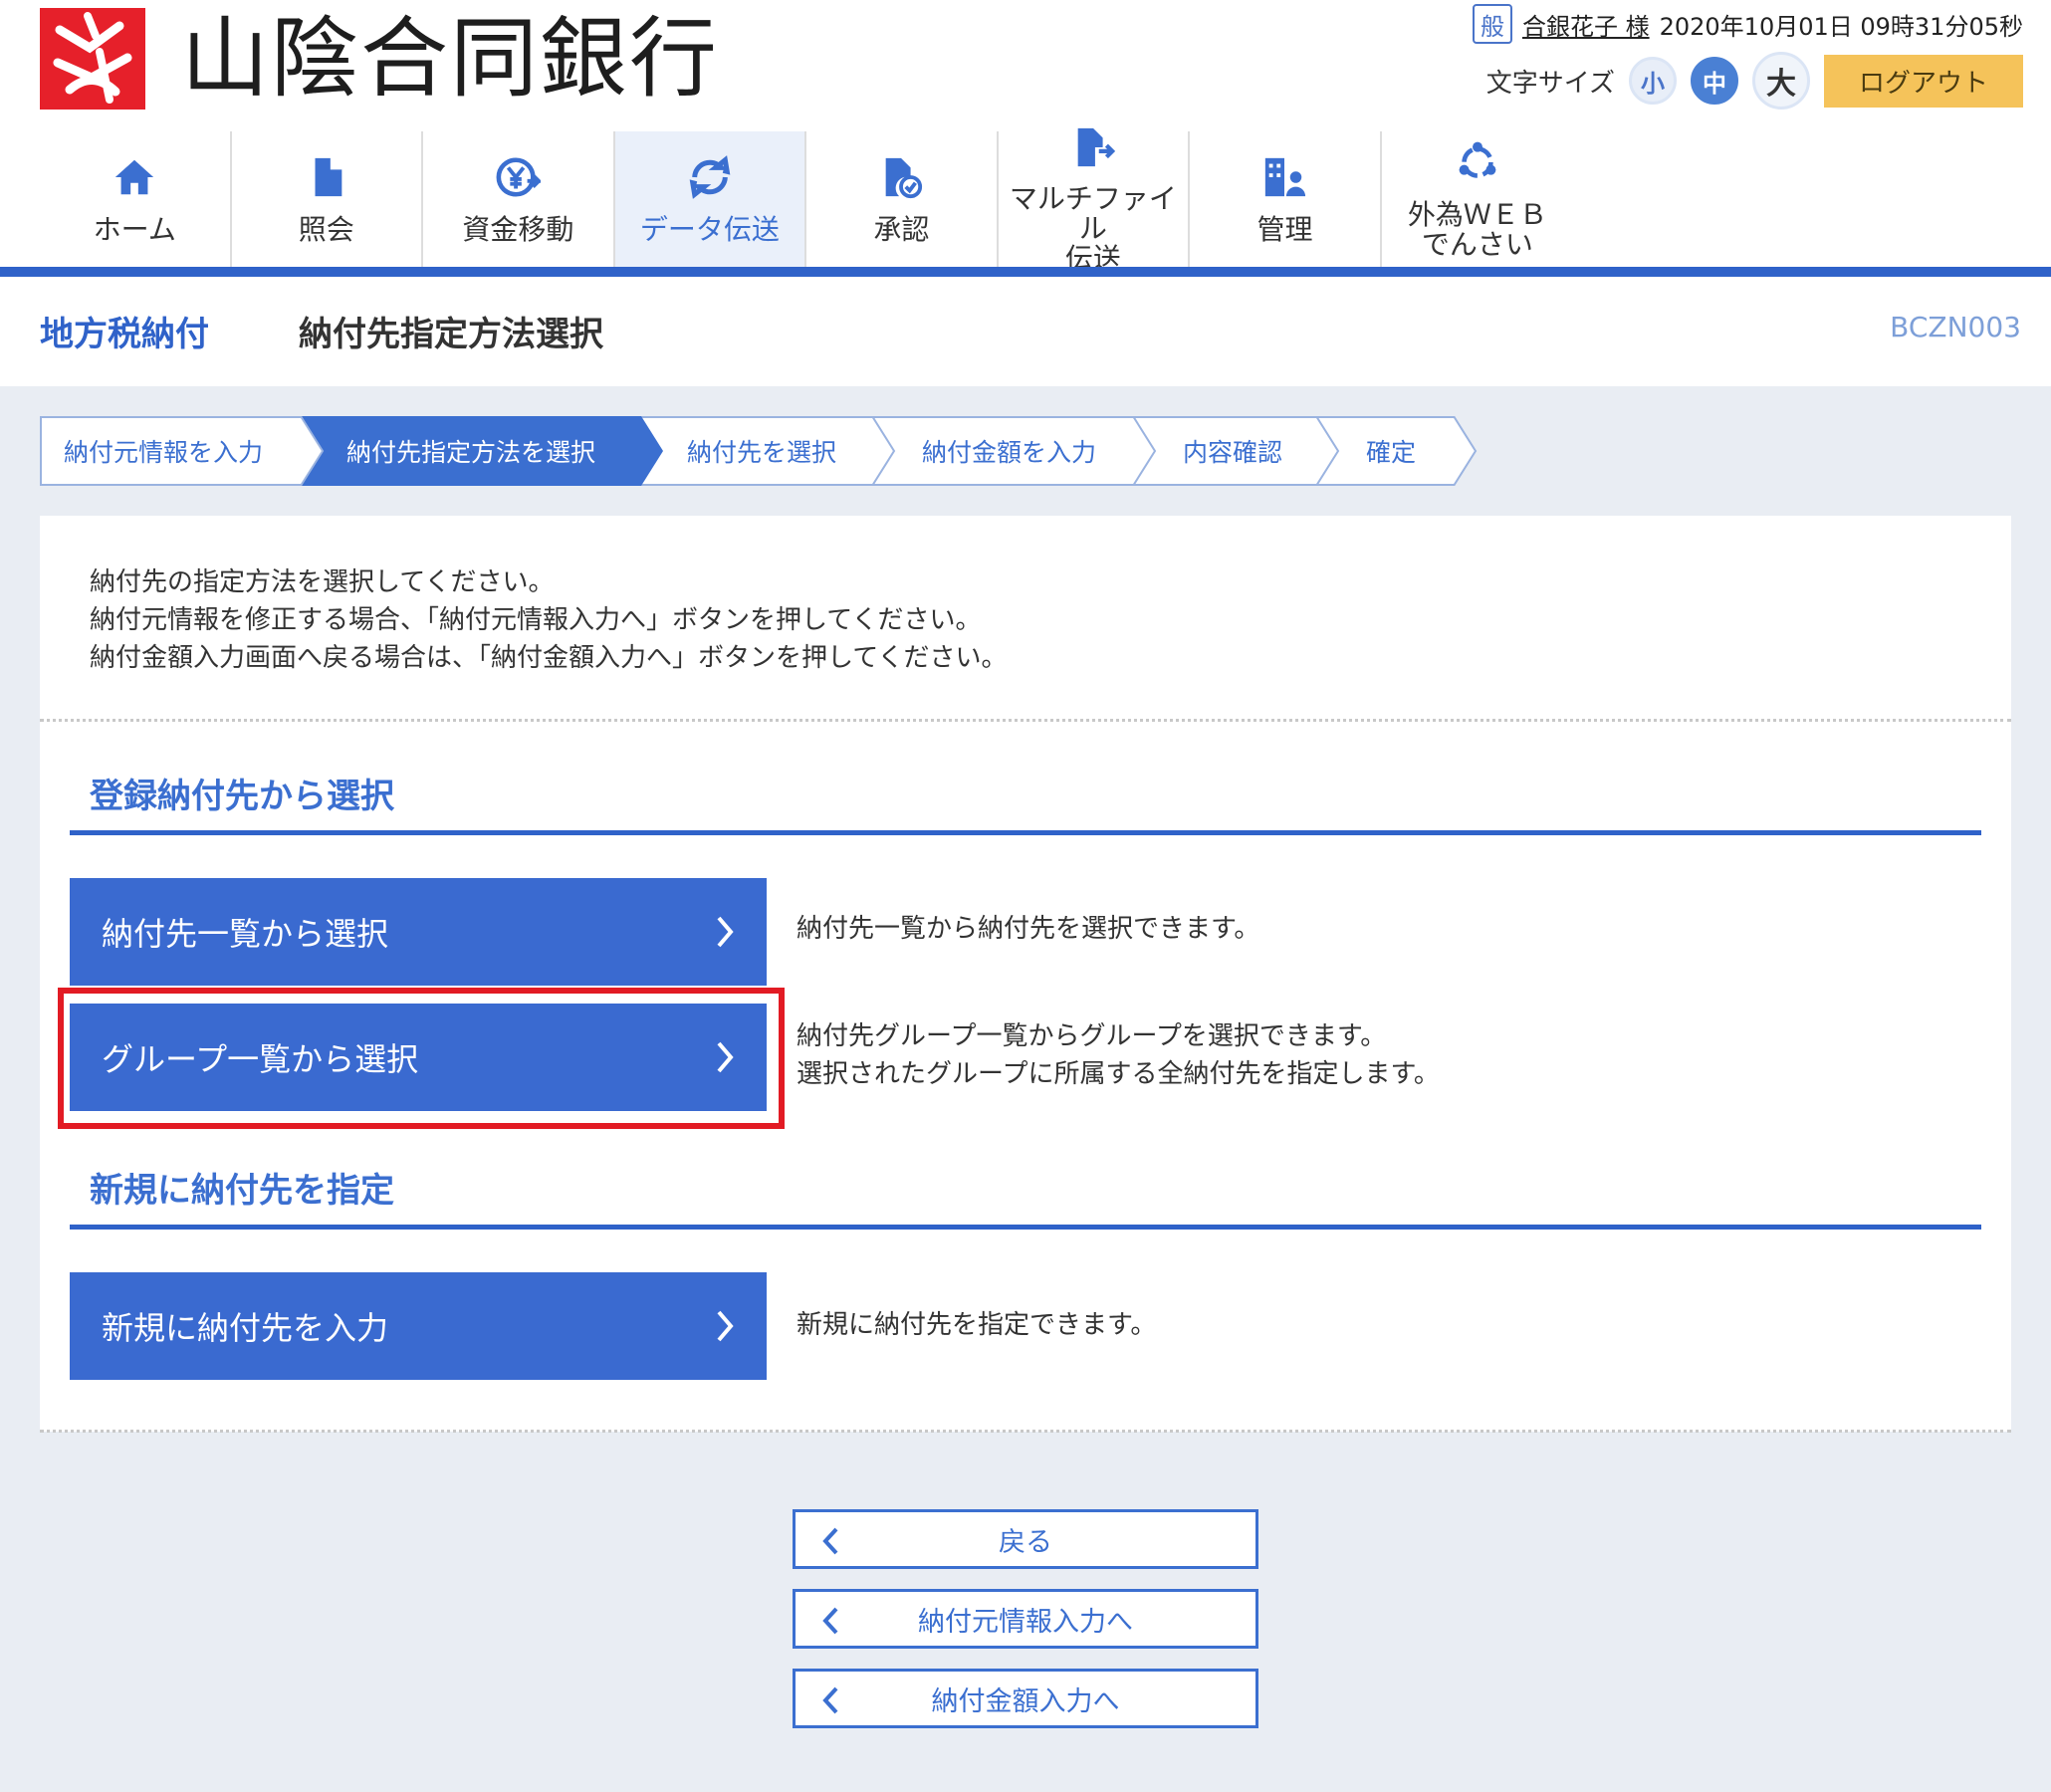 The height and width of the screenshot is (1792, 2051). Describe the element at coordinates (1492, 24) in the screenshot. I see `user-role-badge: 般` at that location.